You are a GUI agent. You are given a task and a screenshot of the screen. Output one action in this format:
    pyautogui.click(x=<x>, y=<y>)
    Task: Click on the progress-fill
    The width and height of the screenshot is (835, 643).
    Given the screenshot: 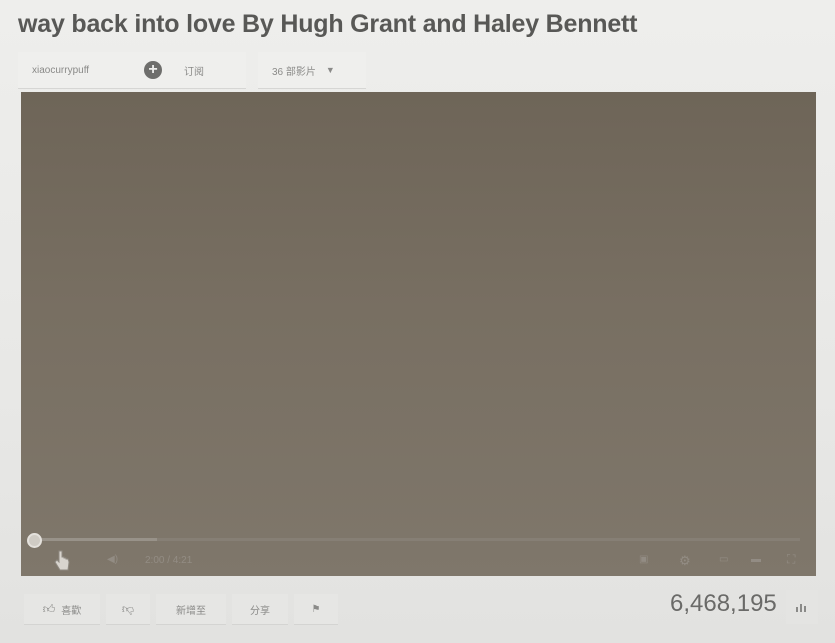 What is the action you would take?
    pyautogui.click(x=96, y=539)
    